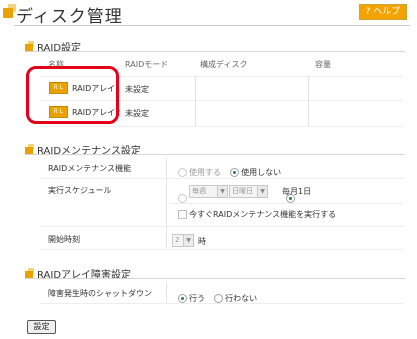 The width and height of the screenshot is (417, 339). What do you see at coordinates (182, 198) in the screenshot?
I see `schedule-weekly-radio` at bounding box center [182, 198].